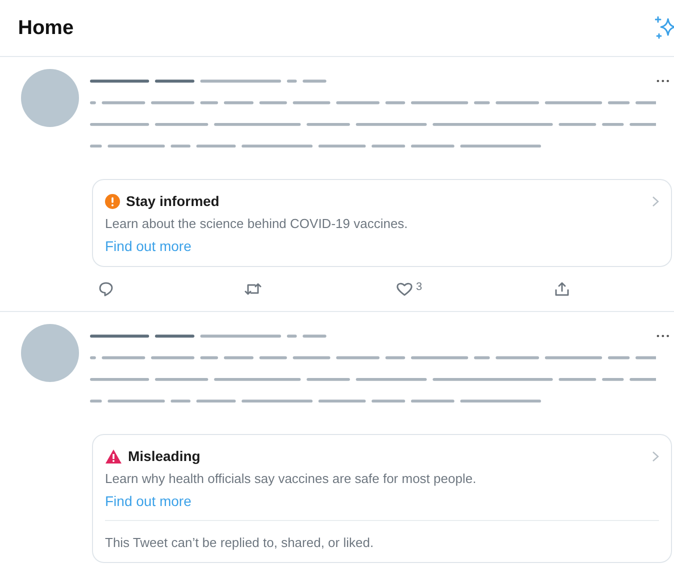 This screenshot has height=576, width=674. What do you see at coordinates (257, 223) in the screenshot?
I see `notice-text: Learn about the science behind COVID-19 vaccines.` at bounding box center [257, 223].